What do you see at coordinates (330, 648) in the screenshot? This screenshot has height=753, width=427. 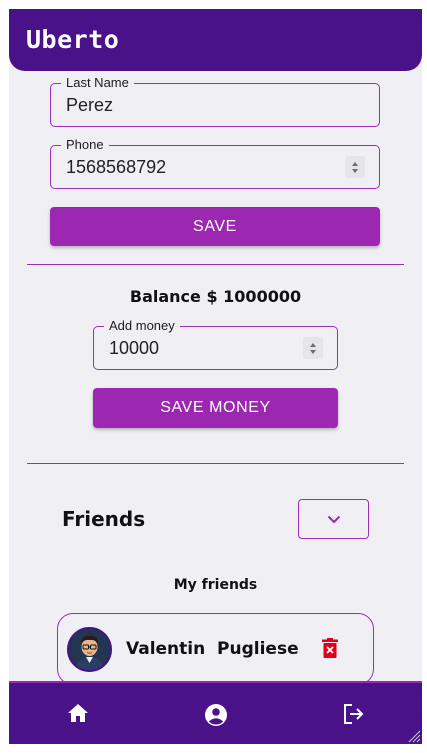 I see `delete-icon` at bounding box center [330, 648].